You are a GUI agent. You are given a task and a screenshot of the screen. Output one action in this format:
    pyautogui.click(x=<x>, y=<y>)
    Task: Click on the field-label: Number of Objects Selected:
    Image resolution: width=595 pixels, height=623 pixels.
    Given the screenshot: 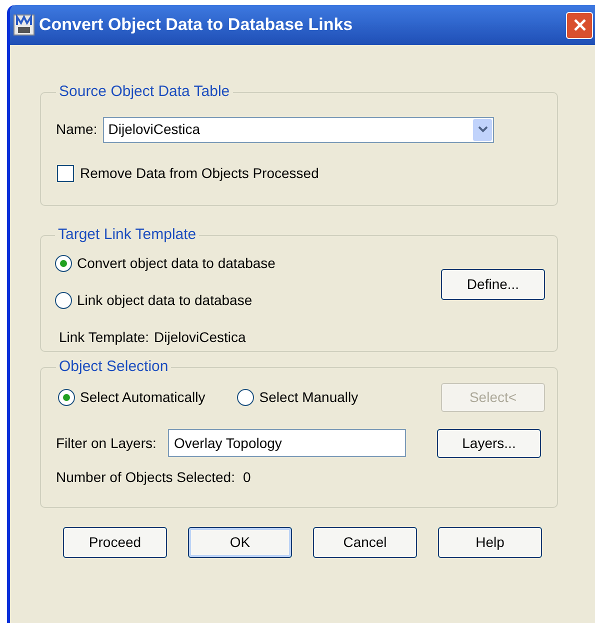 What is the action you would take?
    pyautogui.click(x=145, y=477)
    